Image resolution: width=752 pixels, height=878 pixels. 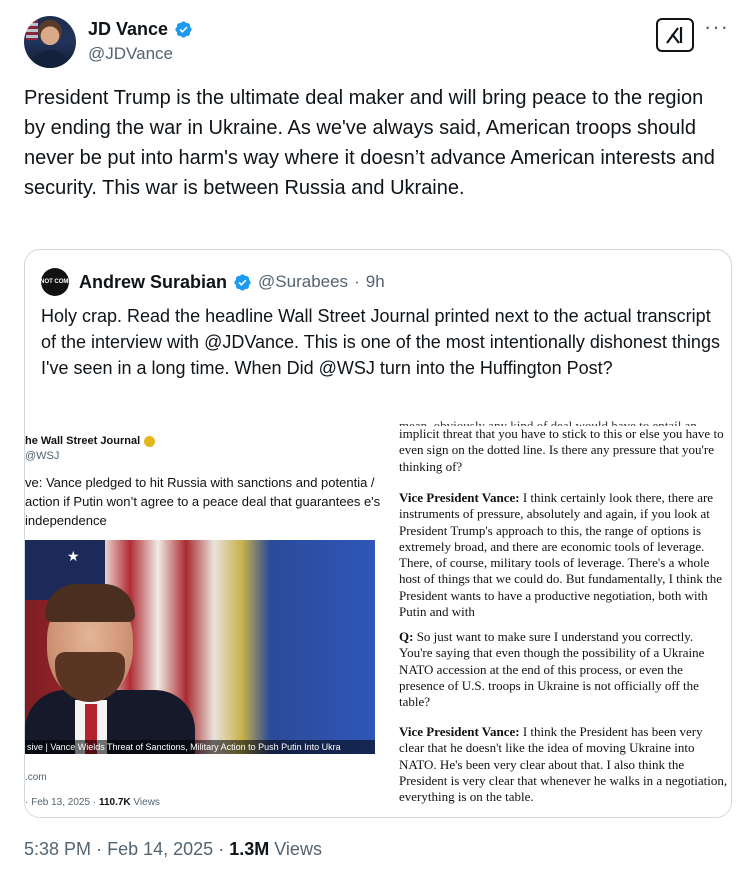 What do you see at coordinates (160, 849) in the screenshot?
I see `tweet-date: Feb 14, 2025` at bounding box center [160, 849].